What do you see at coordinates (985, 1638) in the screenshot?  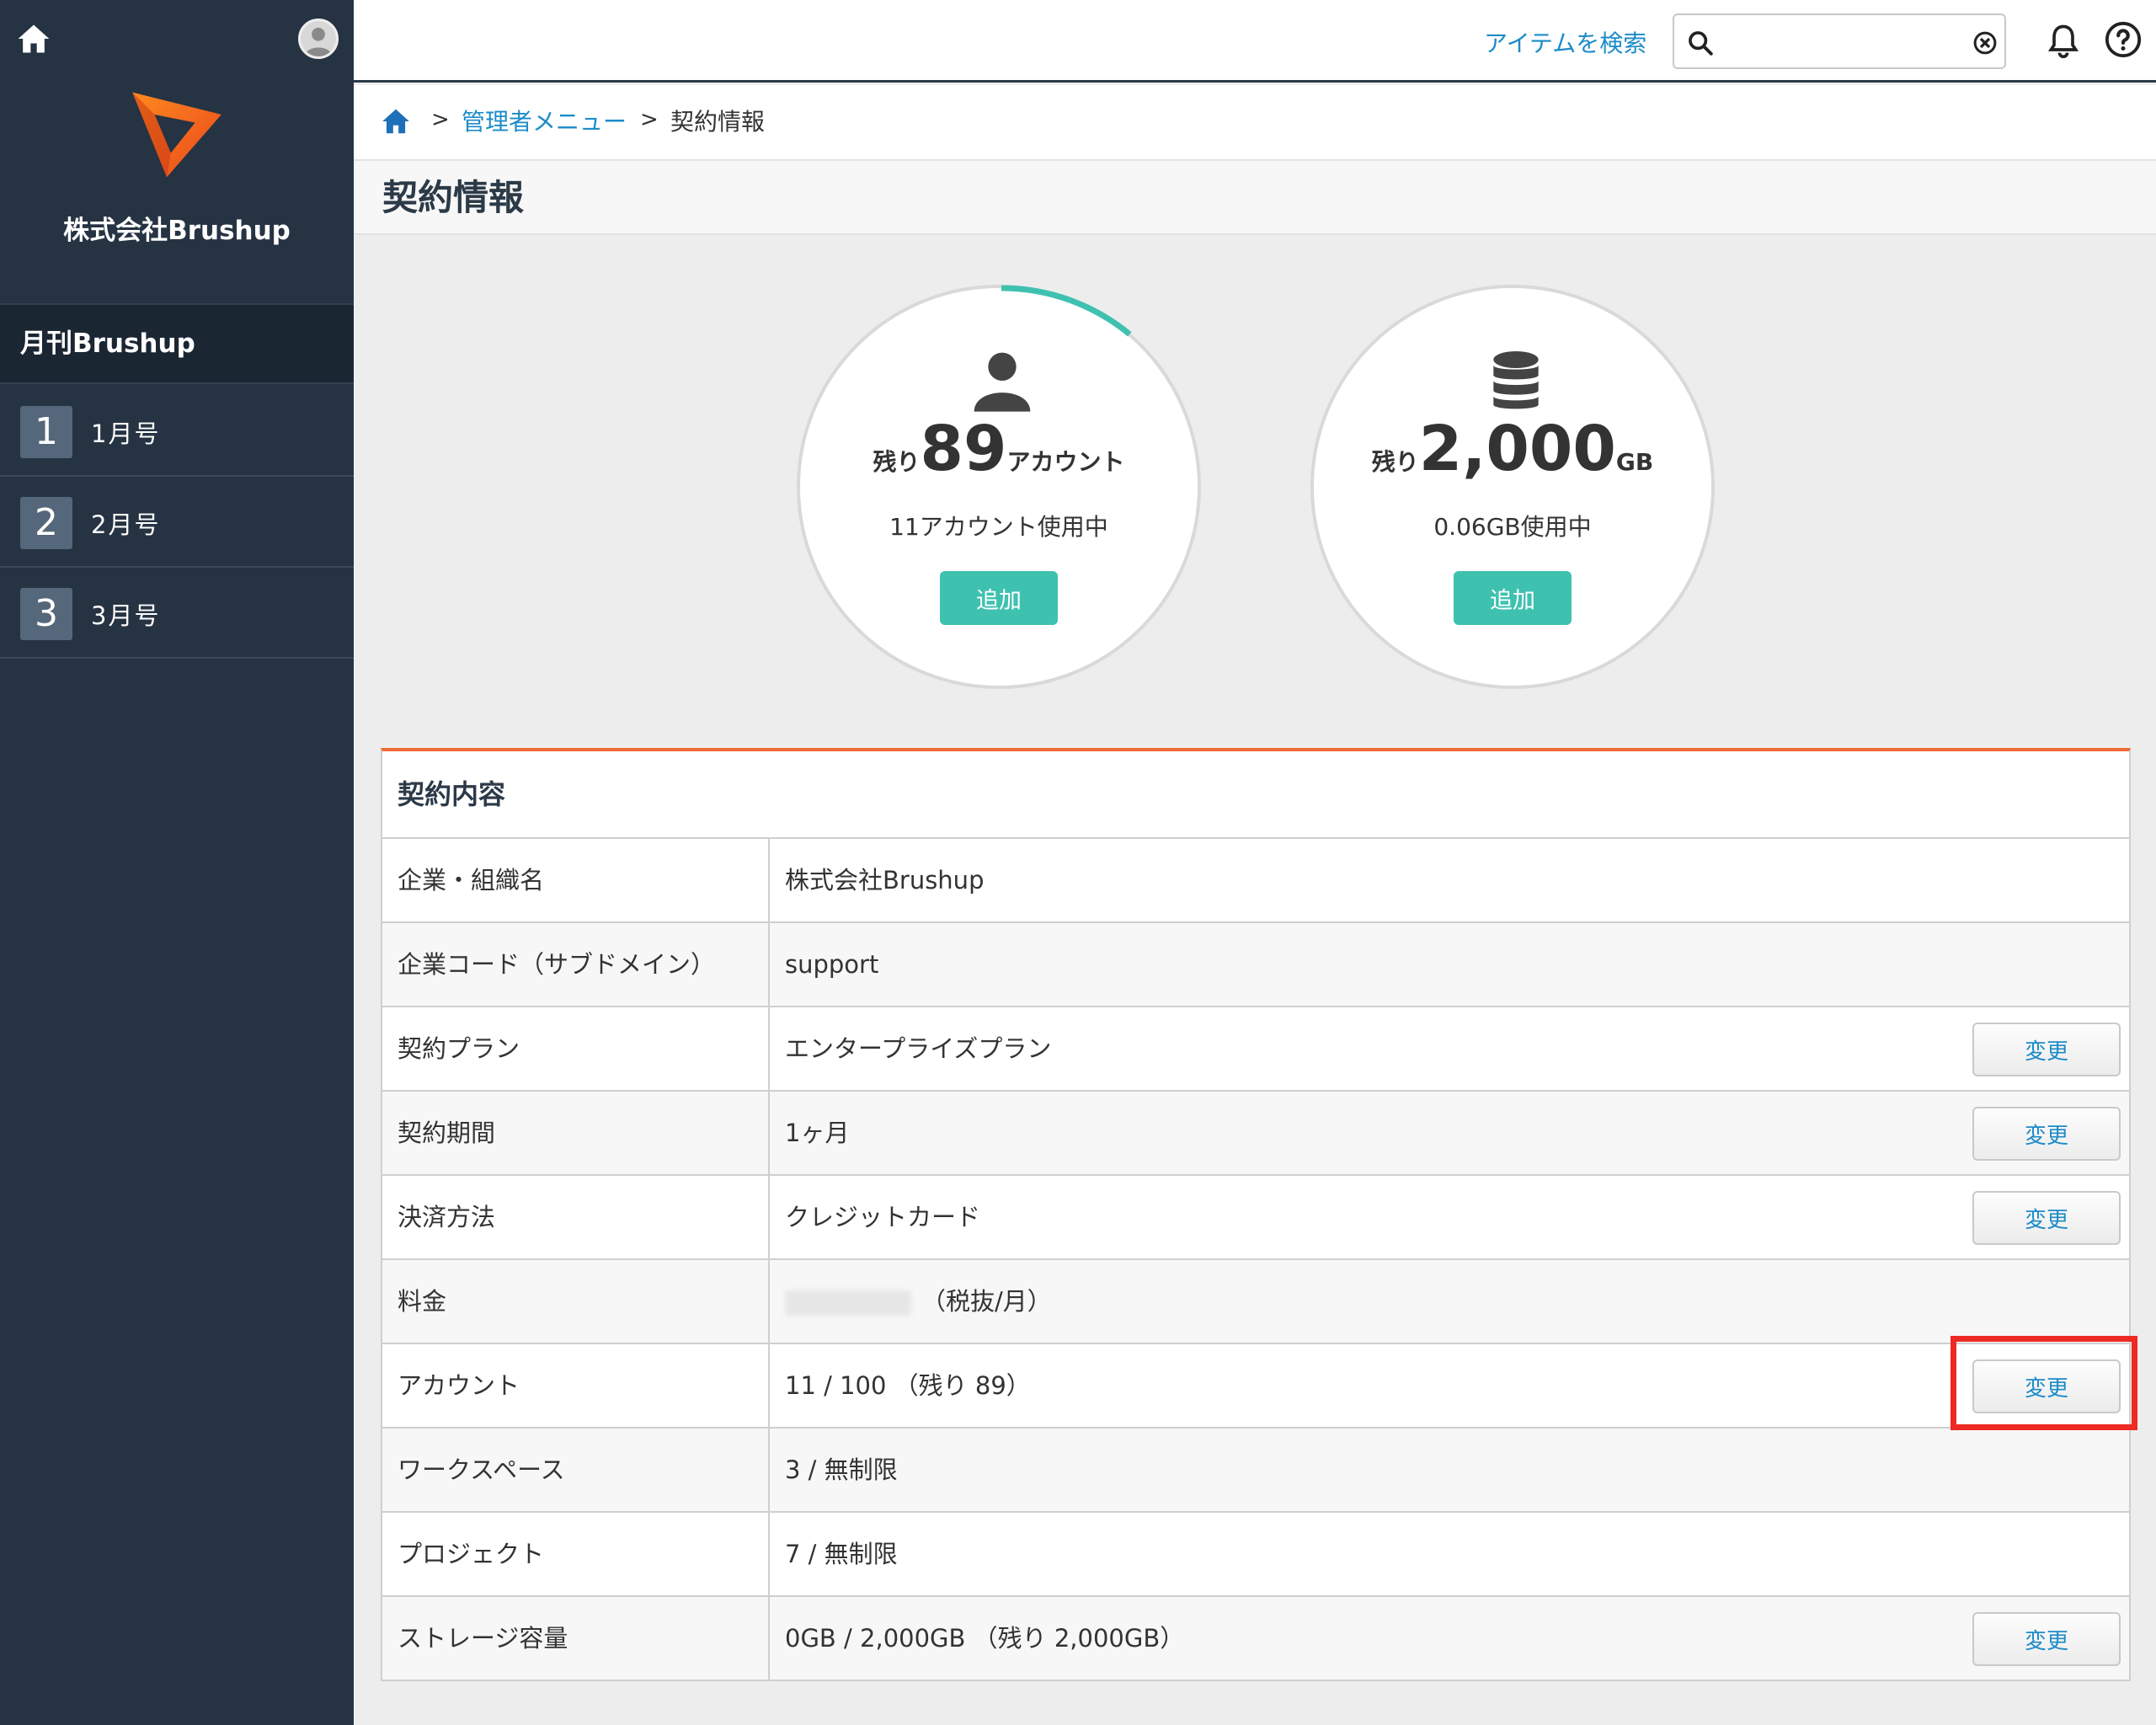 I see `row-value: 0GB / 2,000GB （残り 2,000GB）` at bounding box center [985, 1638].